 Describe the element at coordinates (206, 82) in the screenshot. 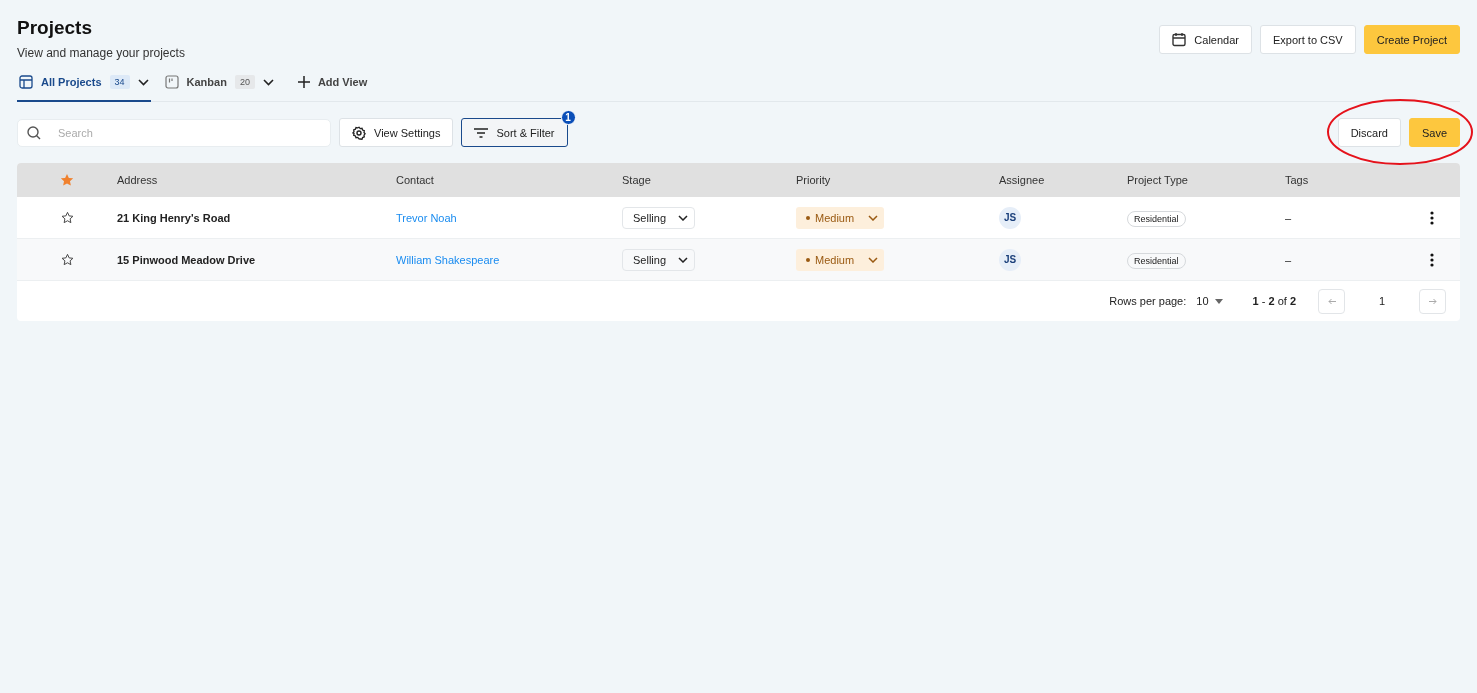

I see `tab-label: Kanban` at that location.